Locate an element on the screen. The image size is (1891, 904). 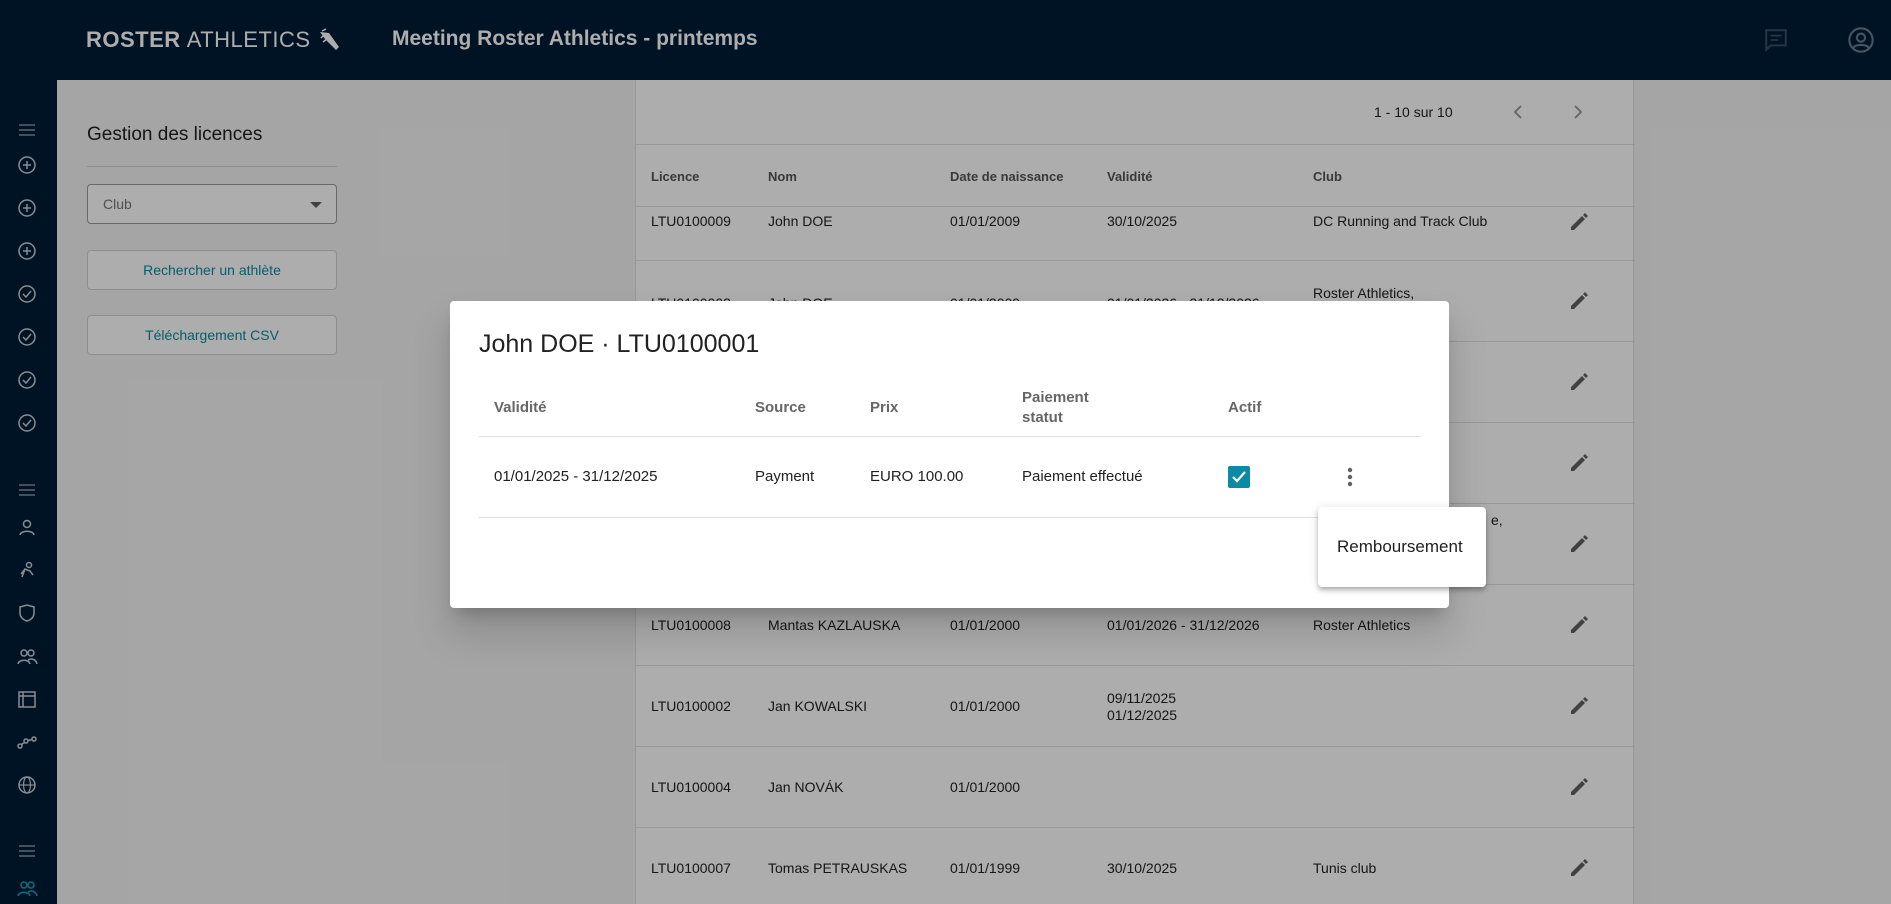
actif-checkbox is located at coordinates (1239, 477).